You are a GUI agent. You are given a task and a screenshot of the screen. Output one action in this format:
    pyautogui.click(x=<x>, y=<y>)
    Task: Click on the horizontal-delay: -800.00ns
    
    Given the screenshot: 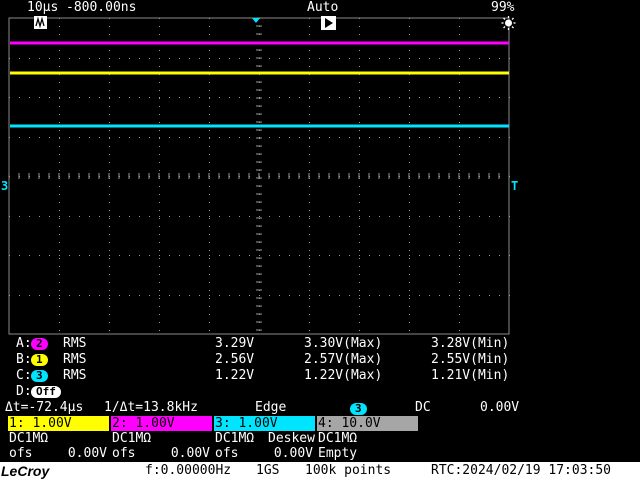 What is the action you would take?
    pyautogui.click(x=101, y=8)
    